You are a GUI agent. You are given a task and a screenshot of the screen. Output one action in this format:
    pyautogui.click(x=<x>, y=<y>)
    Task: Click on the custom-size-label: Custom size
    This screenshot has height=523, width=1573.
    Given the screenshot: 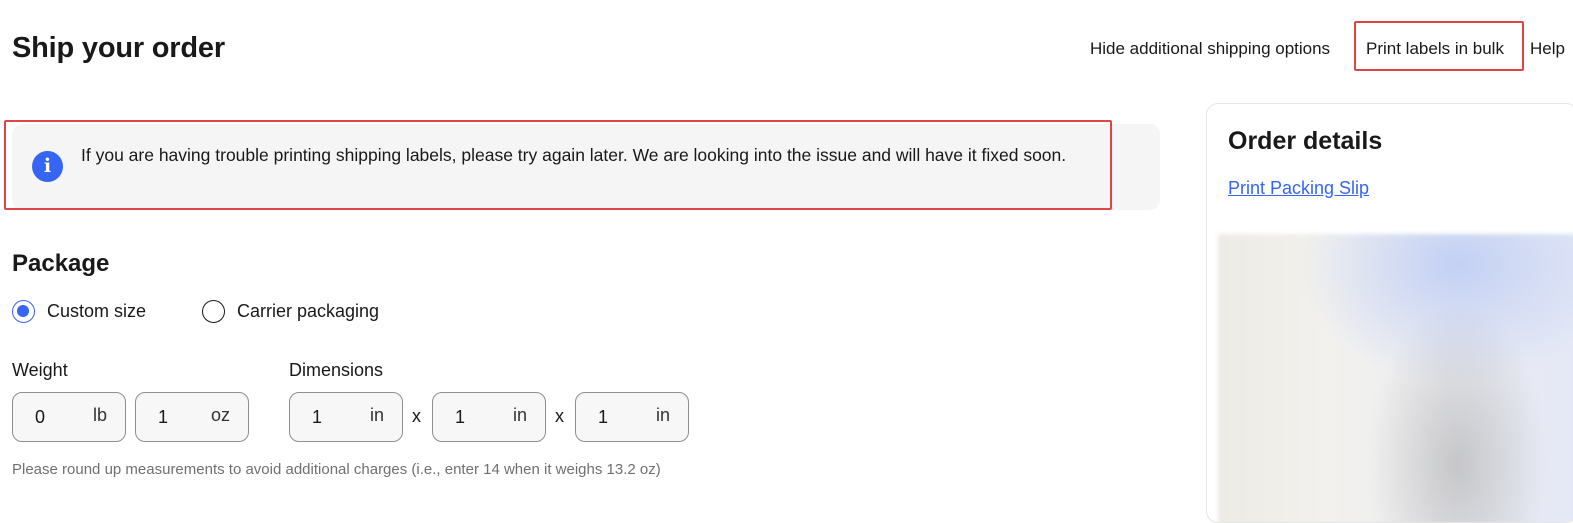 What is the action you would take?
    pyautogui.click(x=97, y=311)
    